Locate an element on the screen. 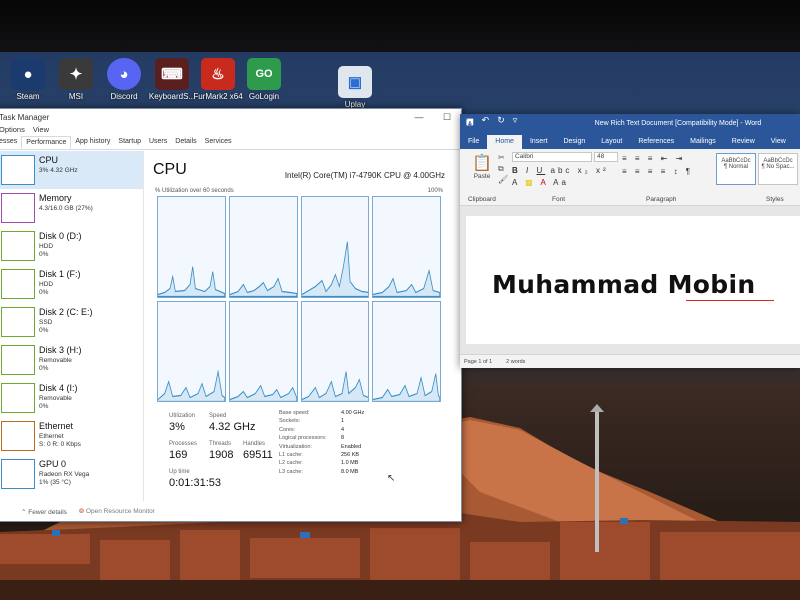 This screenshot has height=600, width=800. menu-options: Options is located at coordinates (12, 130).